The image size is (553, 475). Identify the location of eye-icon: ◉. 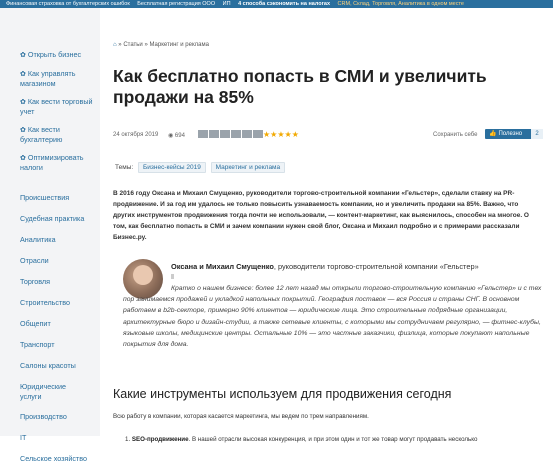
(171, 136).